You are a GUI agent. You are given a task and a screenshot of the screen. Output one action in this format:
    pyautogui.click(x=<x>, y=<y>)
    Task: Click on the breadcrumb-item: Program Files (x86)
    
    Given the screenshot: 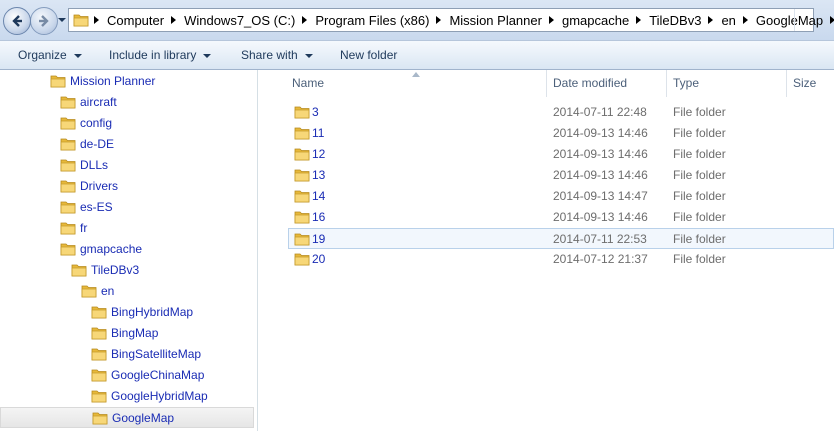 What is the action you would take?
    pyautogui.click(x=372, y=20)
    